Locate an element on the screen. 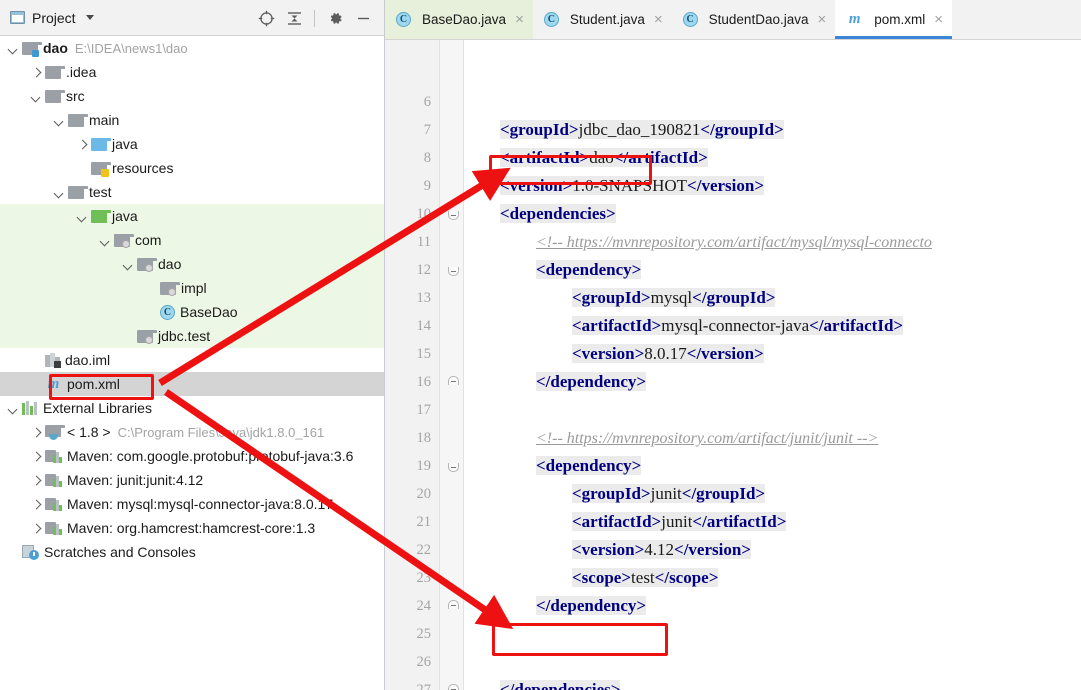  line-number: 17 is located at coordinates (424, 410).